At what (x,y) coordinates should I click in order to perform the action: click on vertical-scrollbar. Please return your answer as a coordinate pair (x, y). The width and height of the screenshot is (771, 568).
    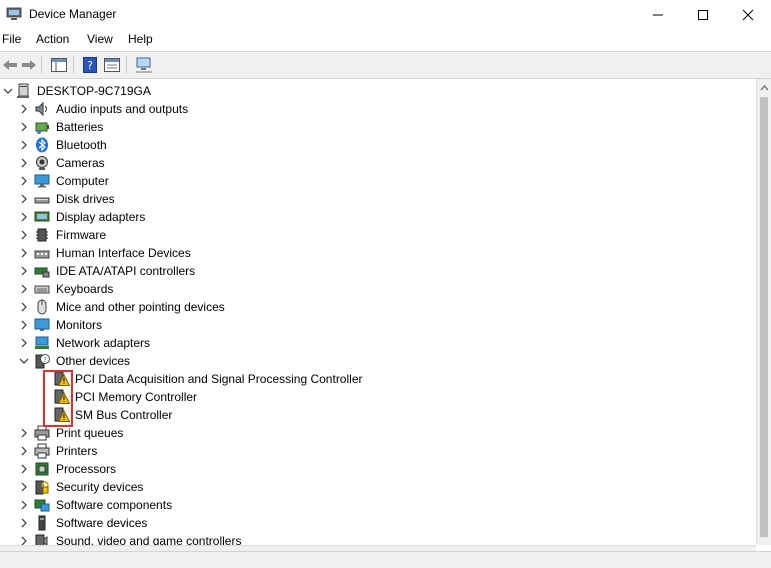
    Looking at the image, I should click on (763, 312).